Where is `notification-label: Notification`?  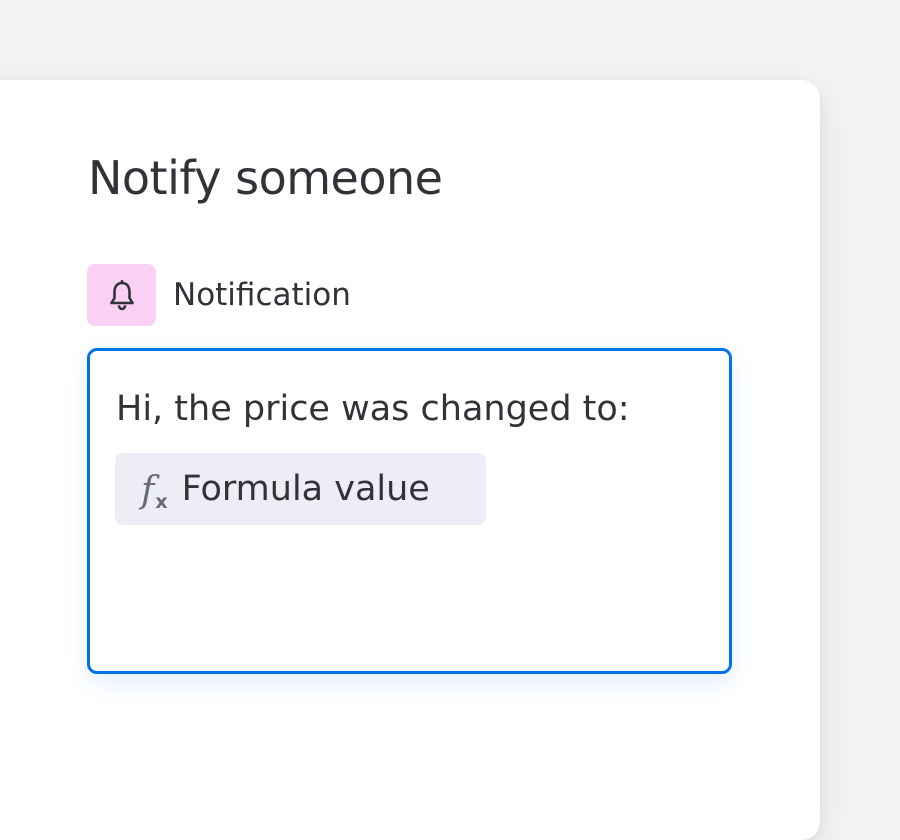
notification-label: Notification is located at coordinates (262, 295).